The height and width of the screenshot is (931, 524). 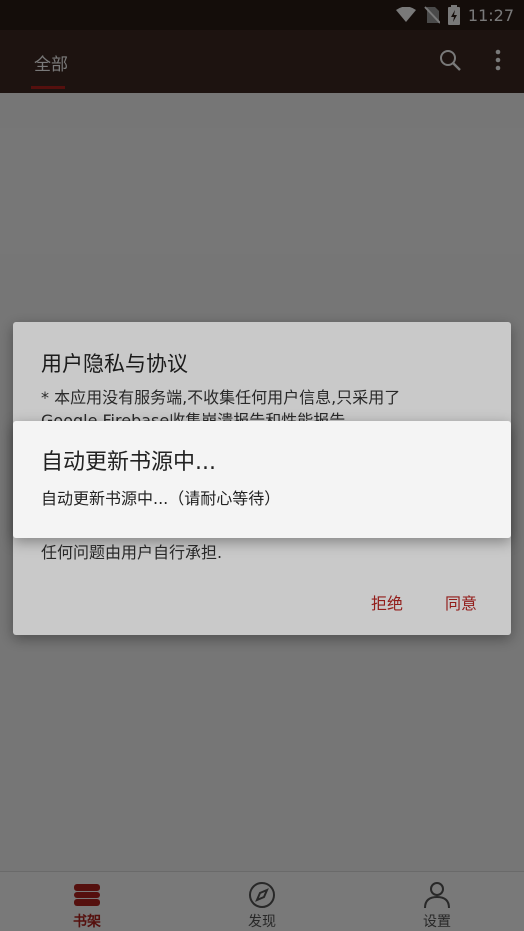 I want to click on progress-dialog-message: 自动更新书源中...（请耐心等待）, so click(x=161, y=498).